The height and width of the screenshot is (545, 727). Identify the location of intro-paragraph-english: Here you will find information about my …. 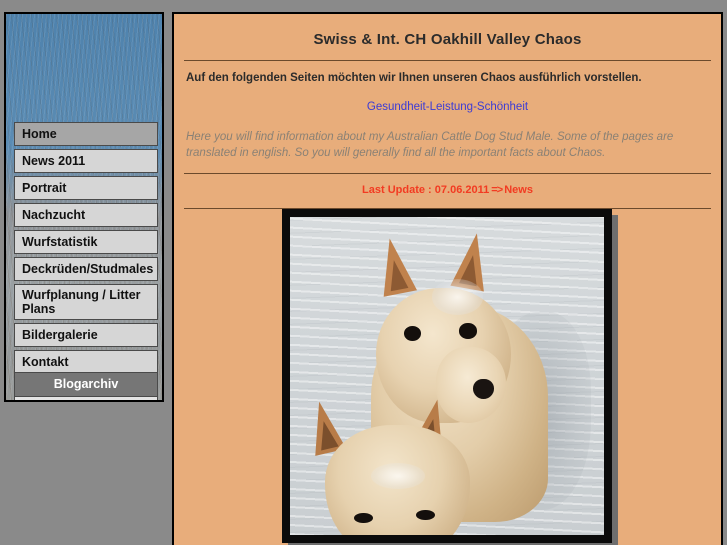
(430, 145).